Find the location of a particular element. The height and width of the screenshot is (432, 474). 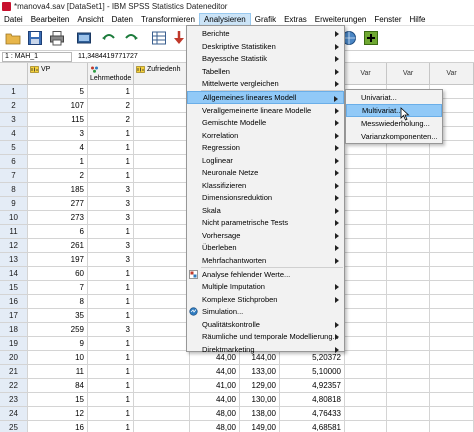

analyze-menu-item: Tabellen is located at coordinates (265, 71).